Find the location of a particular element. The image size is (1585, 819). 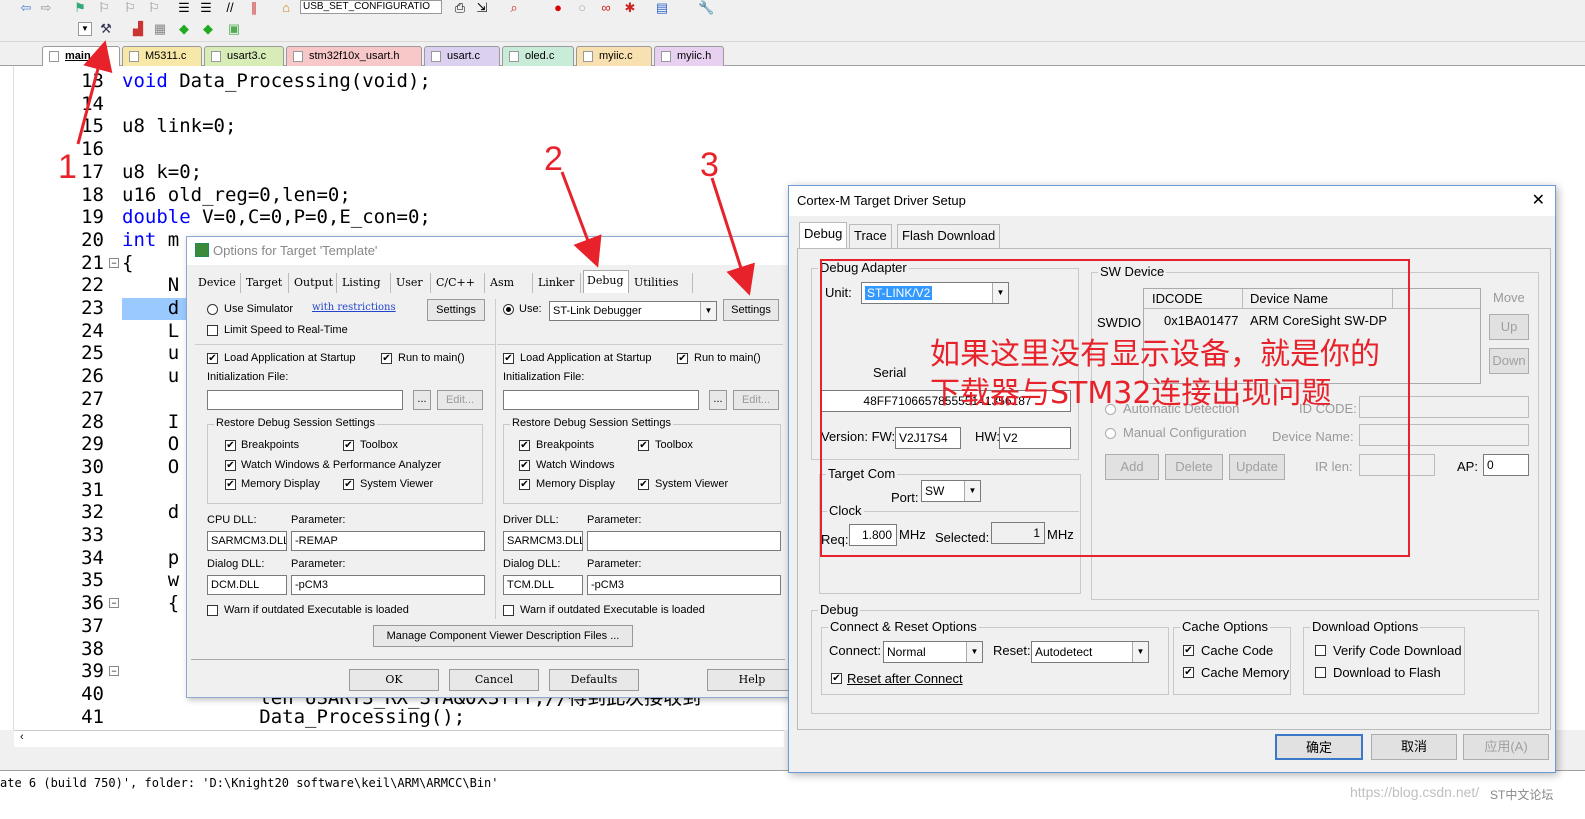

options-tab: C/C++ is located at coordinates (459, 283).